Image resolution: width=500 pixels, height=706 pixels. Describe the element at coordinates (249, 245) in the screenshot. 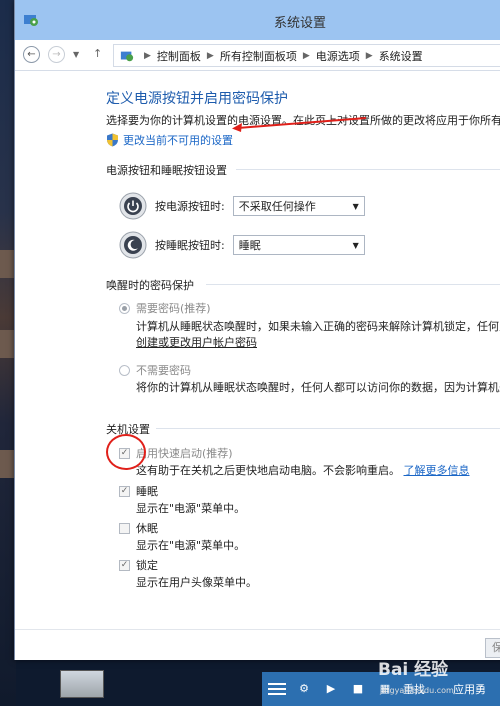

I see `sleep-button-action-value: 睡眠` at that location.